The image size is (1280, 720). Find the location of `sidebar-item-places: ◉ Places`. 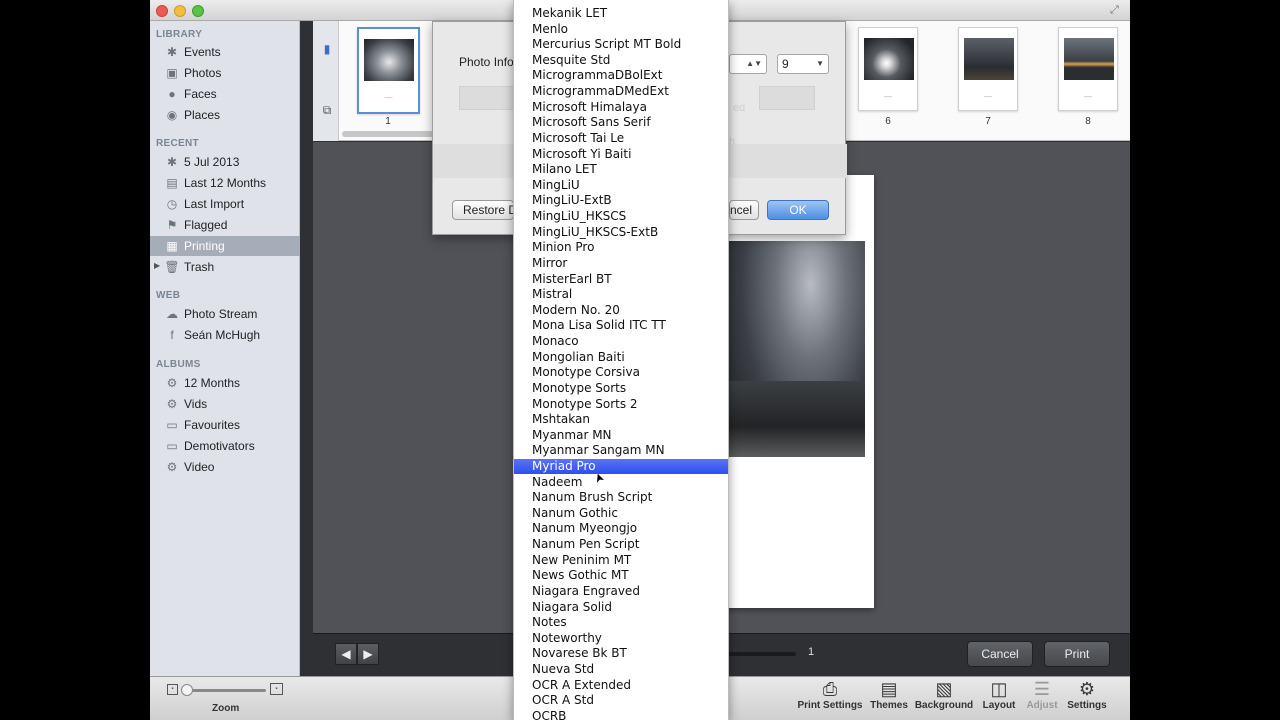

sidebar-item-places: ◉ Places is located at coordinates (225, 115).